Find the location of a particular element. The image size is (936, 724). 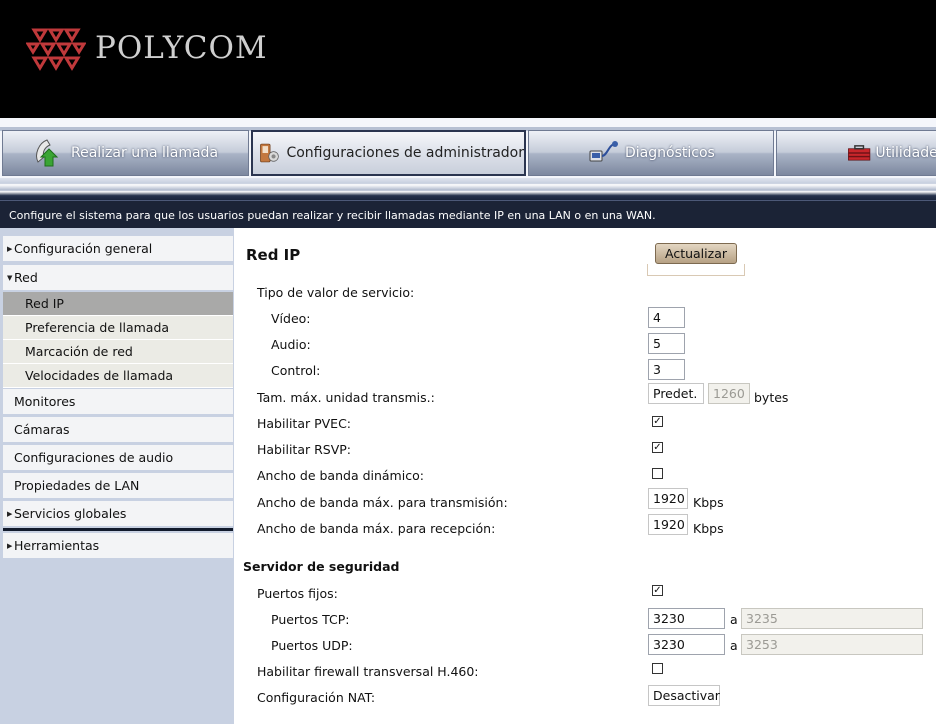

sidebar-item-call-speeds: Velocidades de llamada is located at coordinates (118, 376).